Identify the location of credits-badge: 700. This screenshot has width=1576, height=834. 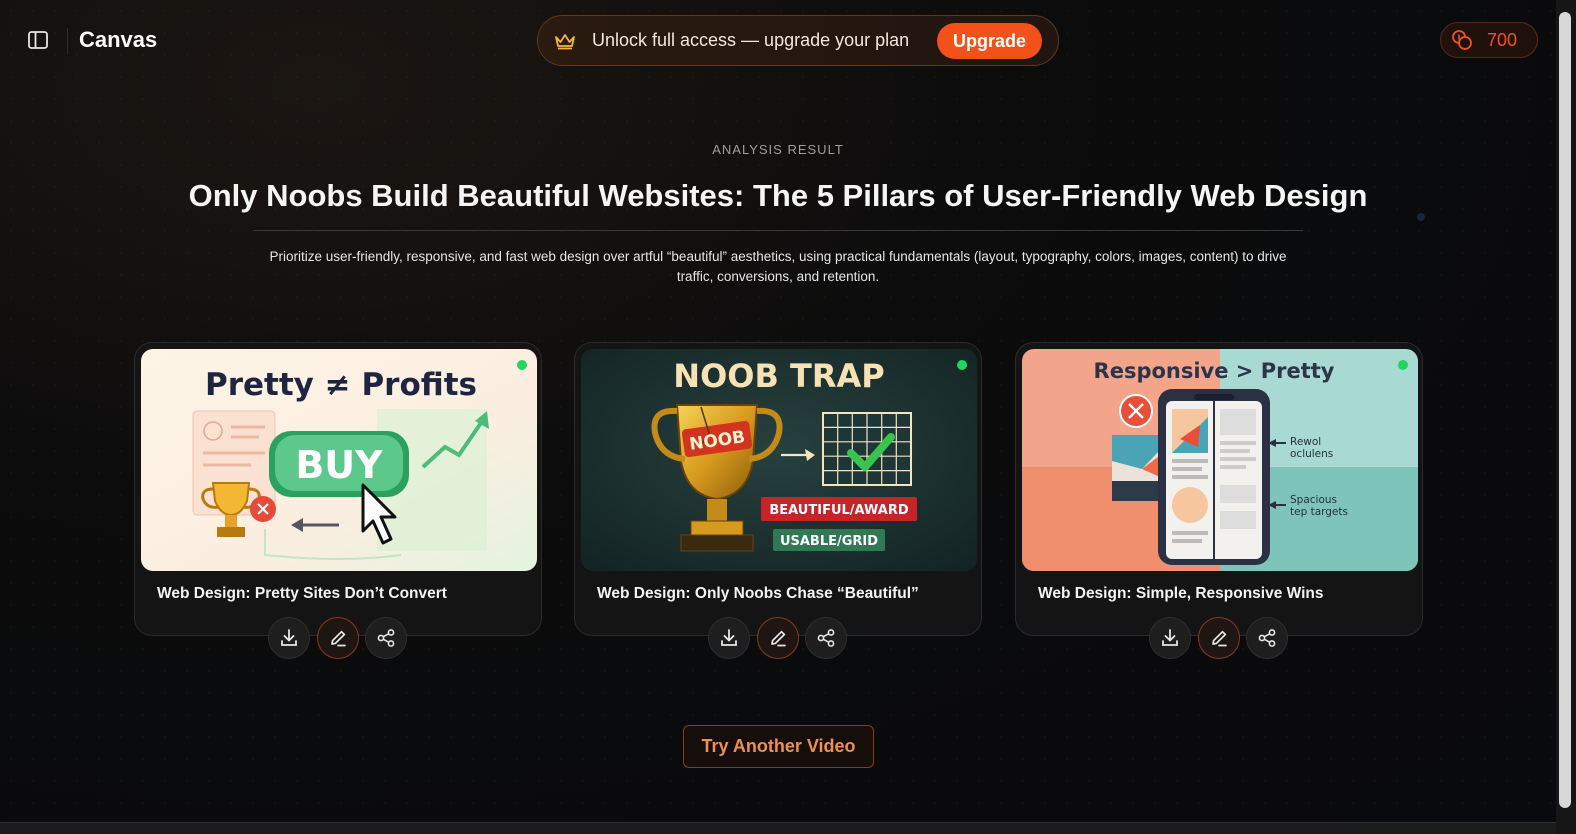
(1489, 40).